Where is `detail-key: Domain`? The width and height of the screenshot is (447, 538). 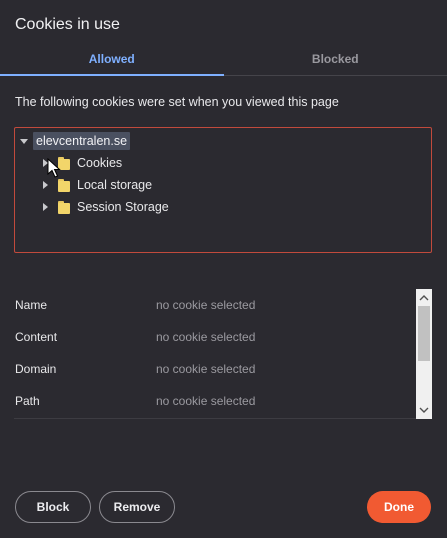
detail-key: Domain is located at coordinates (36, 369).